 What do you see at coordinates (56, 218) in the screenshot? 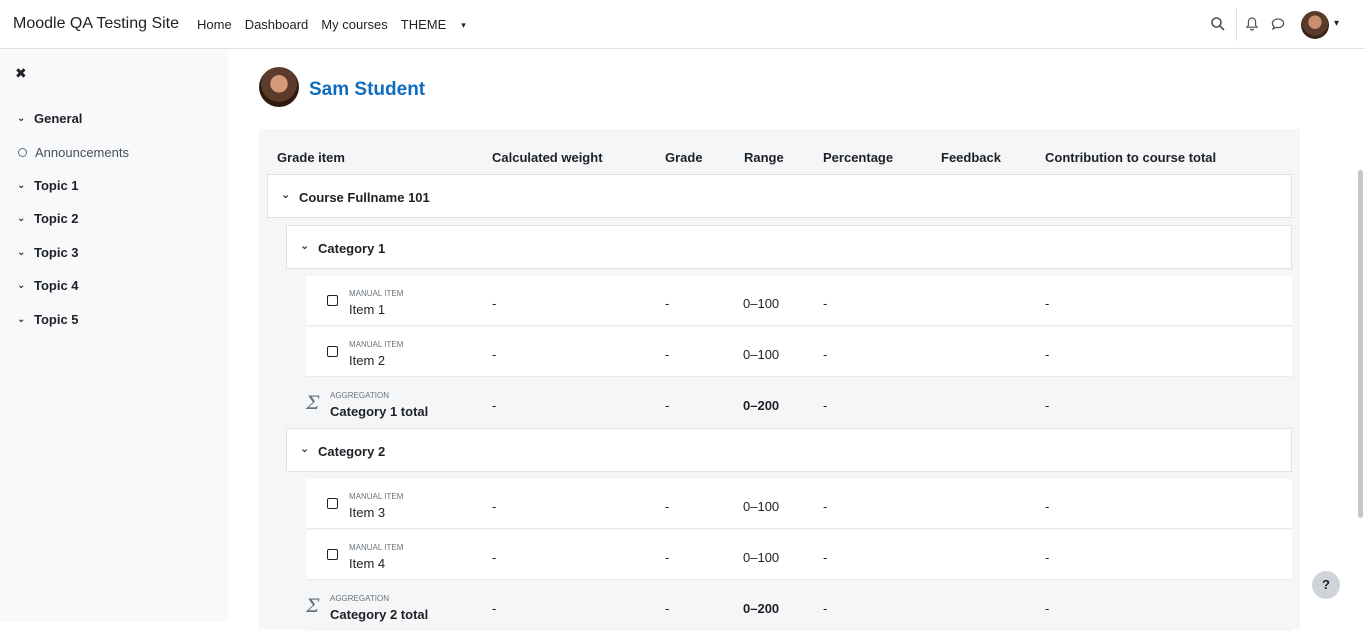
I see `course-index-label: Topic 2` at bounding box center [56, 218].